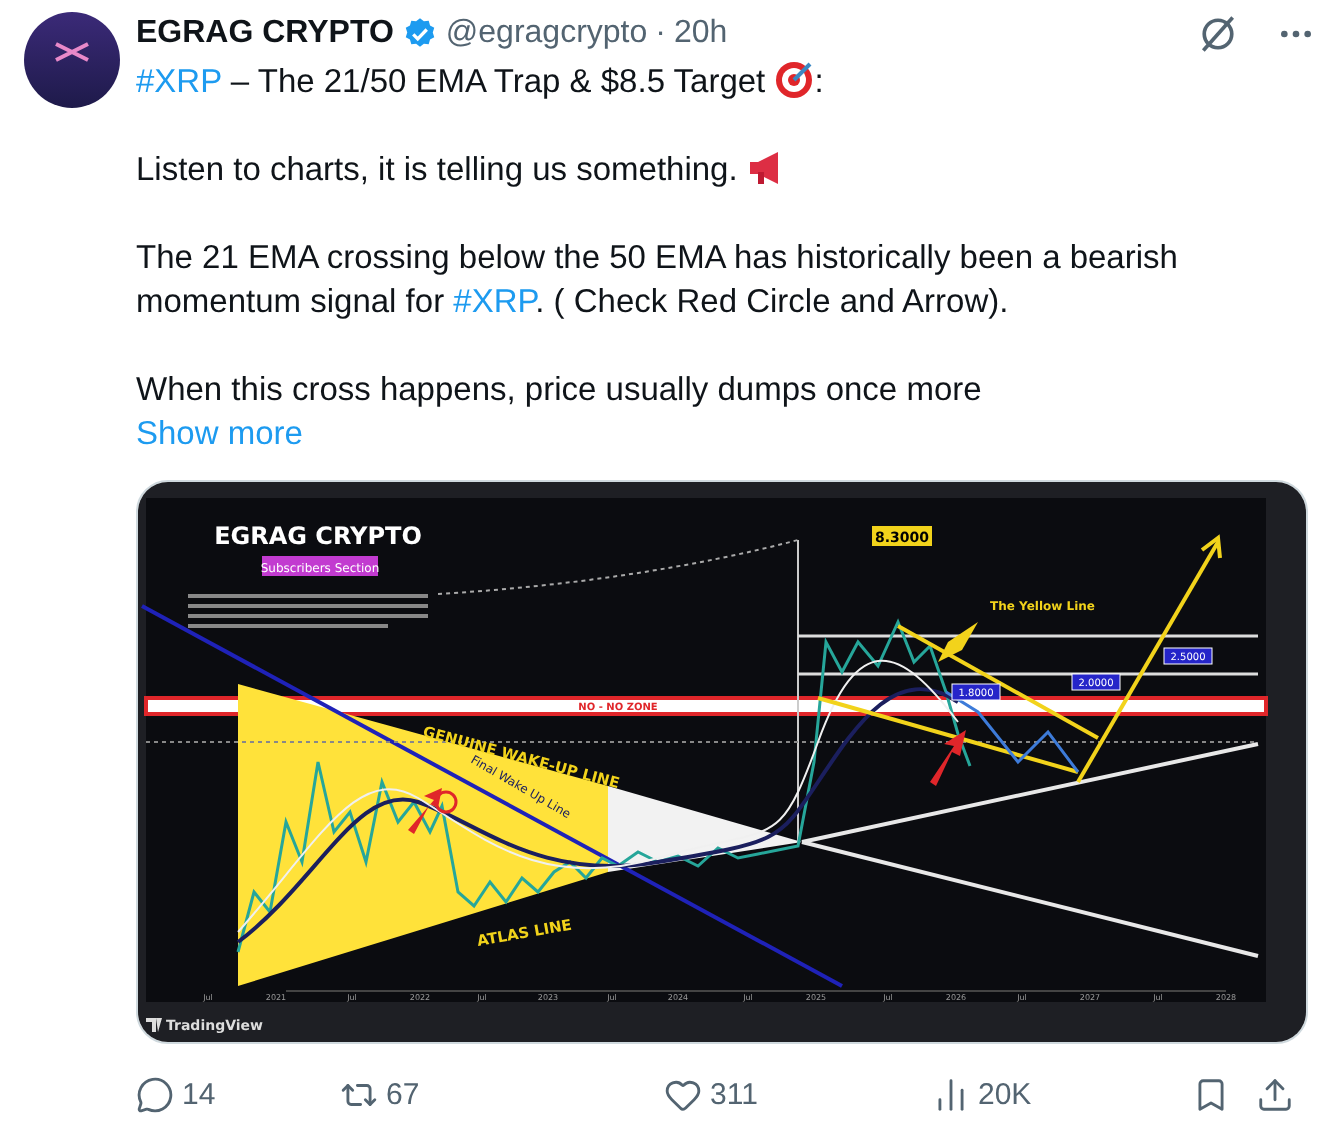  I want to click on post-text: Listen to charts, it is telling us something., so click(724, 170).